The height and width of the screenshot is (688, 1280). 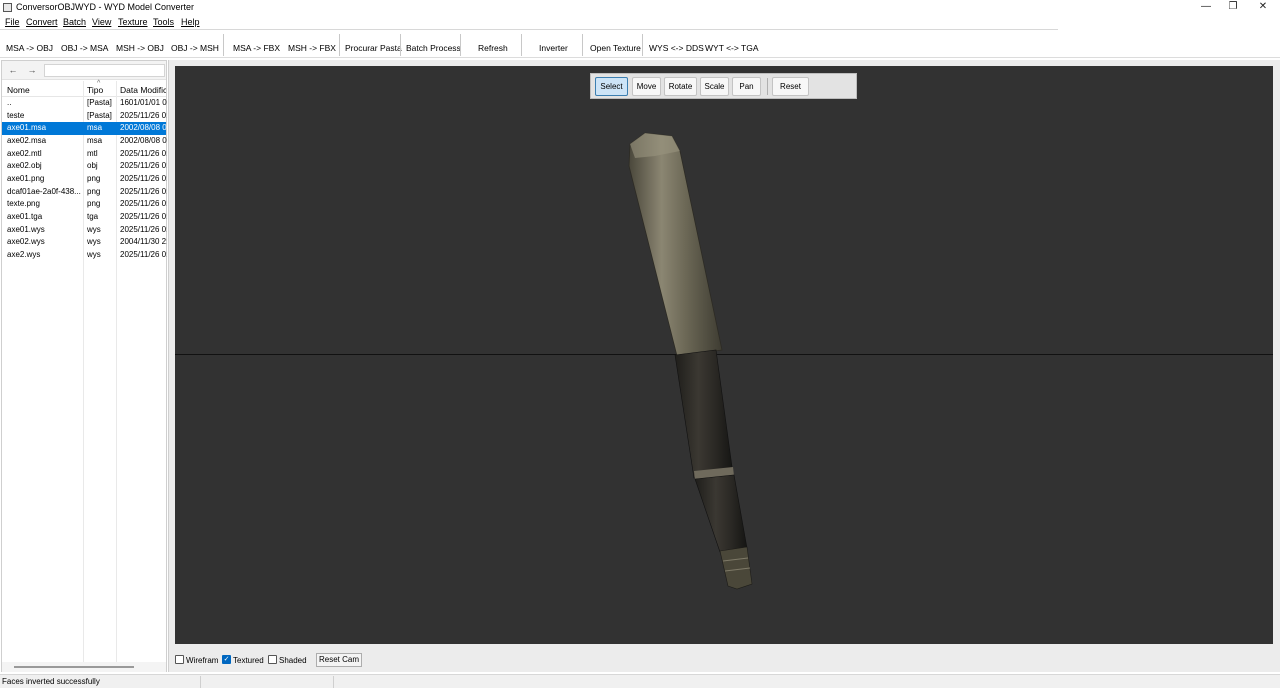 I want to click on textured-checkbox: ✓, so click(x=226, y=659).